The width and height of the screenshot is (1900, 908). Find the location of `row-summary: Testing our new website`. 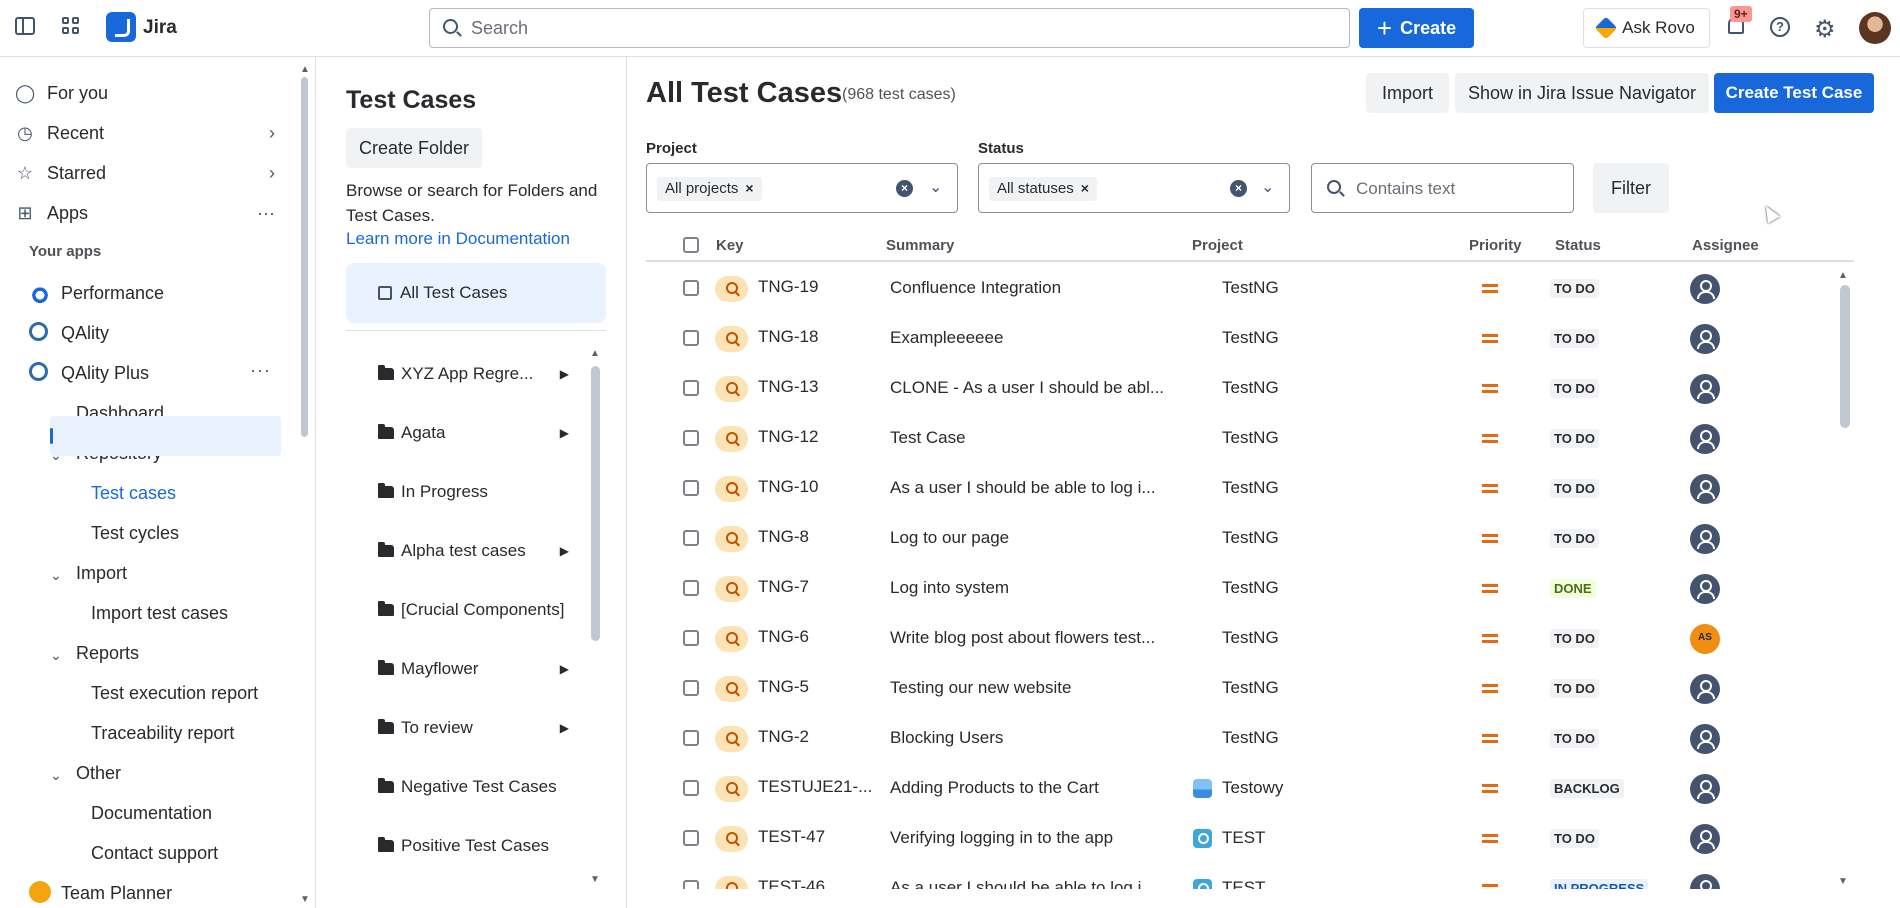

row-summary: Testing our new website is located at coordinates (980, 688).